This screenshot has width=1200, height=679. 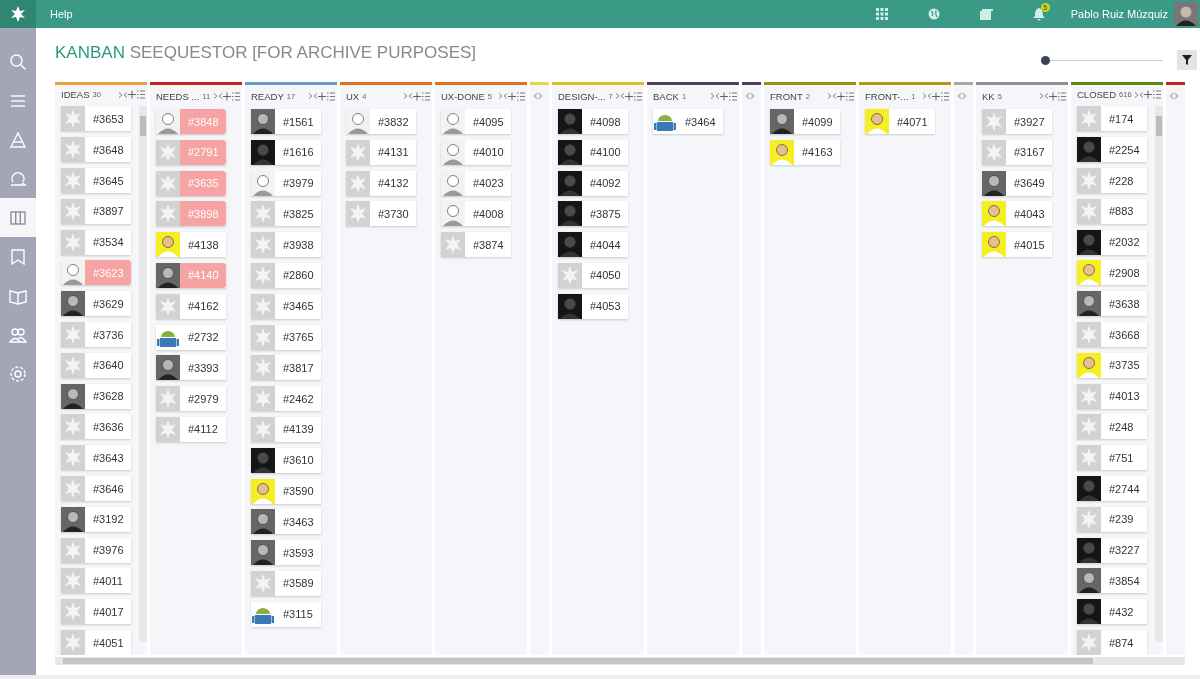 I want to click on issue-card: #3636, so click(x=96, y=427).